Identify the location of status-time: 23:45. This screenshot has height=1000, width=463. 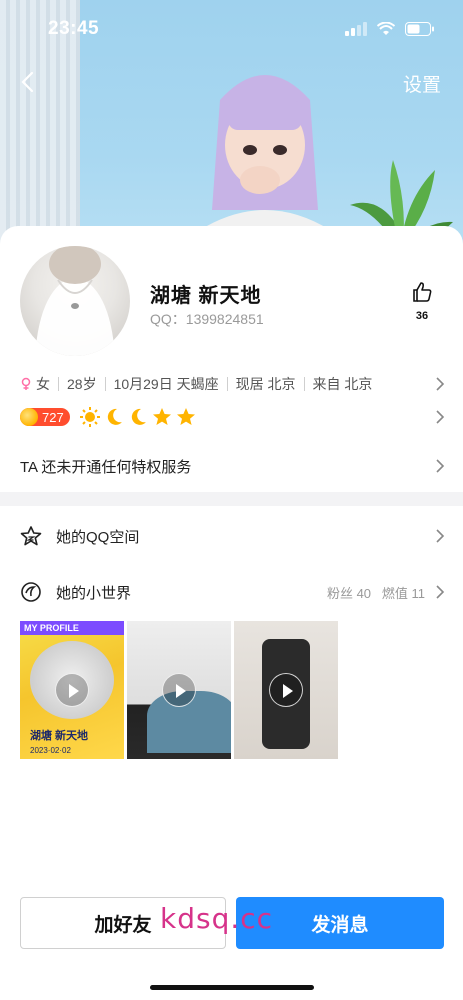
(74, 28).